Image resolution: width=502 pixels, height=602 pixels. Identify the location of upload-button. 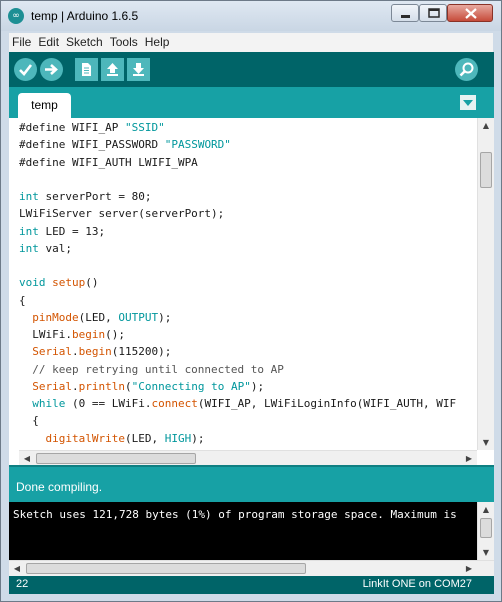
(51, 69).